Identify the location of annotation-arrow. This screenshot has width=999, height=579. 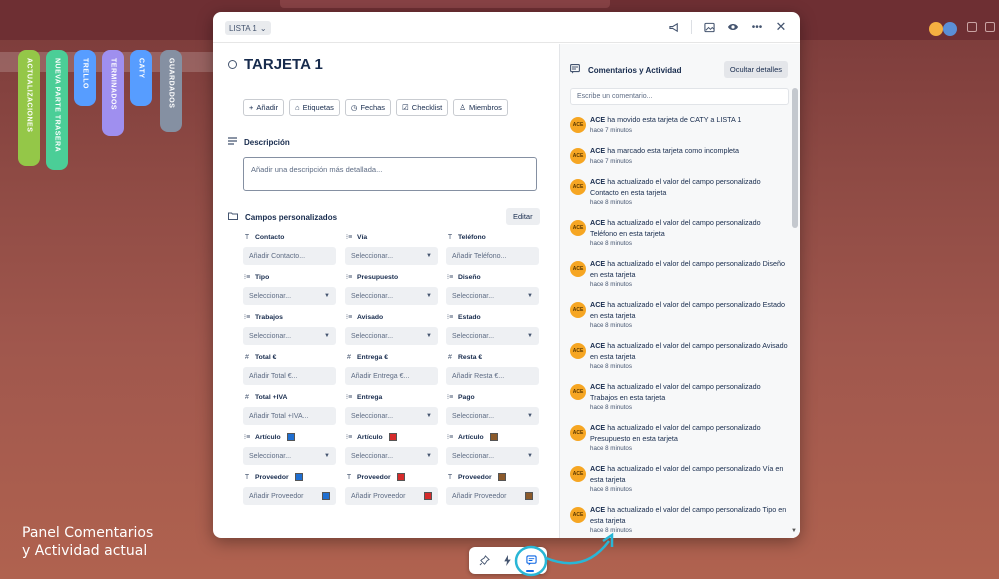
(578, 552).